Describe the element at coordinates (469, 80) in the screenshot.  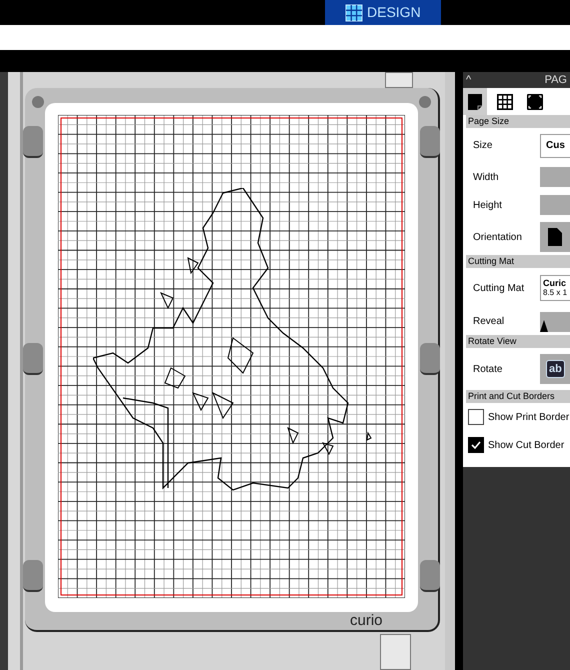
I see `collapse-caret: ^` at that location.